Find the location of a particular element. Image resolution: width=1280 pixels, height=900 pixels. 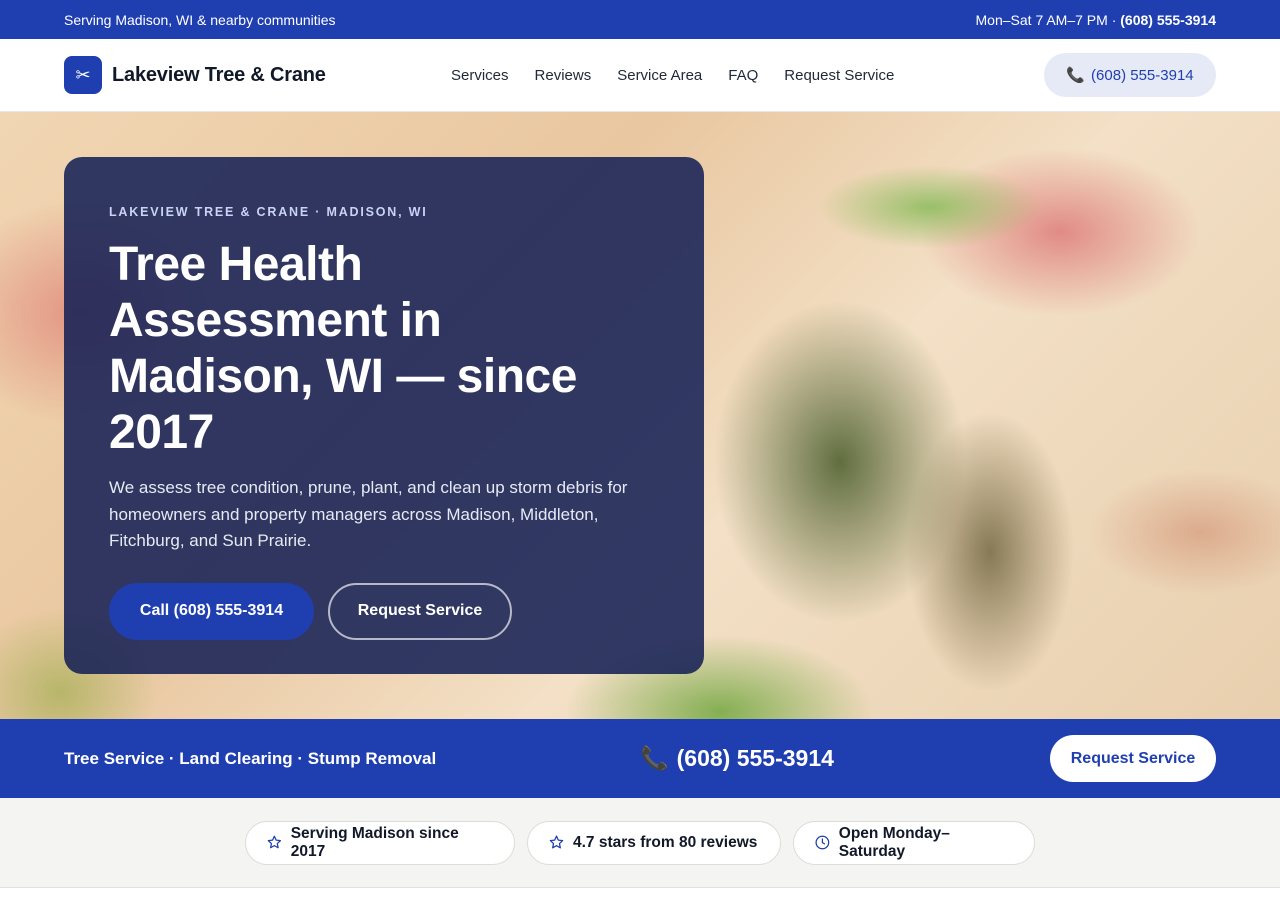

strip-phone-link: 📞 (608) 555-3914 is located at coordinates (737, 758).